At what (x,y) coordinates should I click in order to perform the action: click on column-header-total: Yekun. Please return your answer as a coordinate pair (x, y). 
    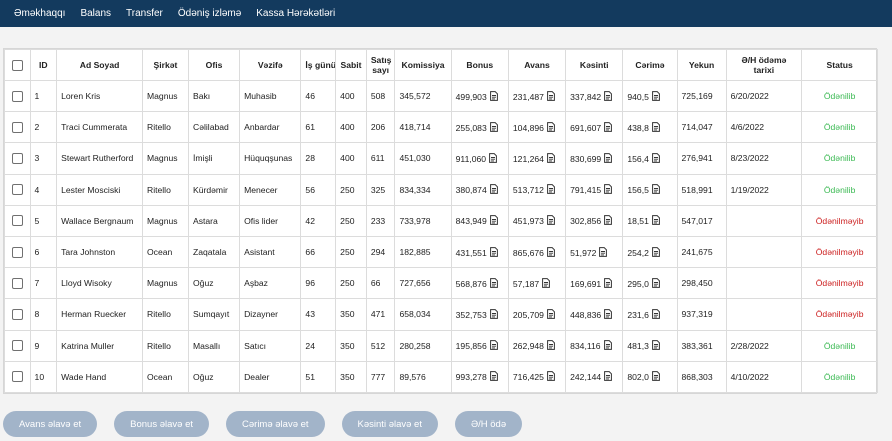
    Looking at the image, I should click on (701, 65).